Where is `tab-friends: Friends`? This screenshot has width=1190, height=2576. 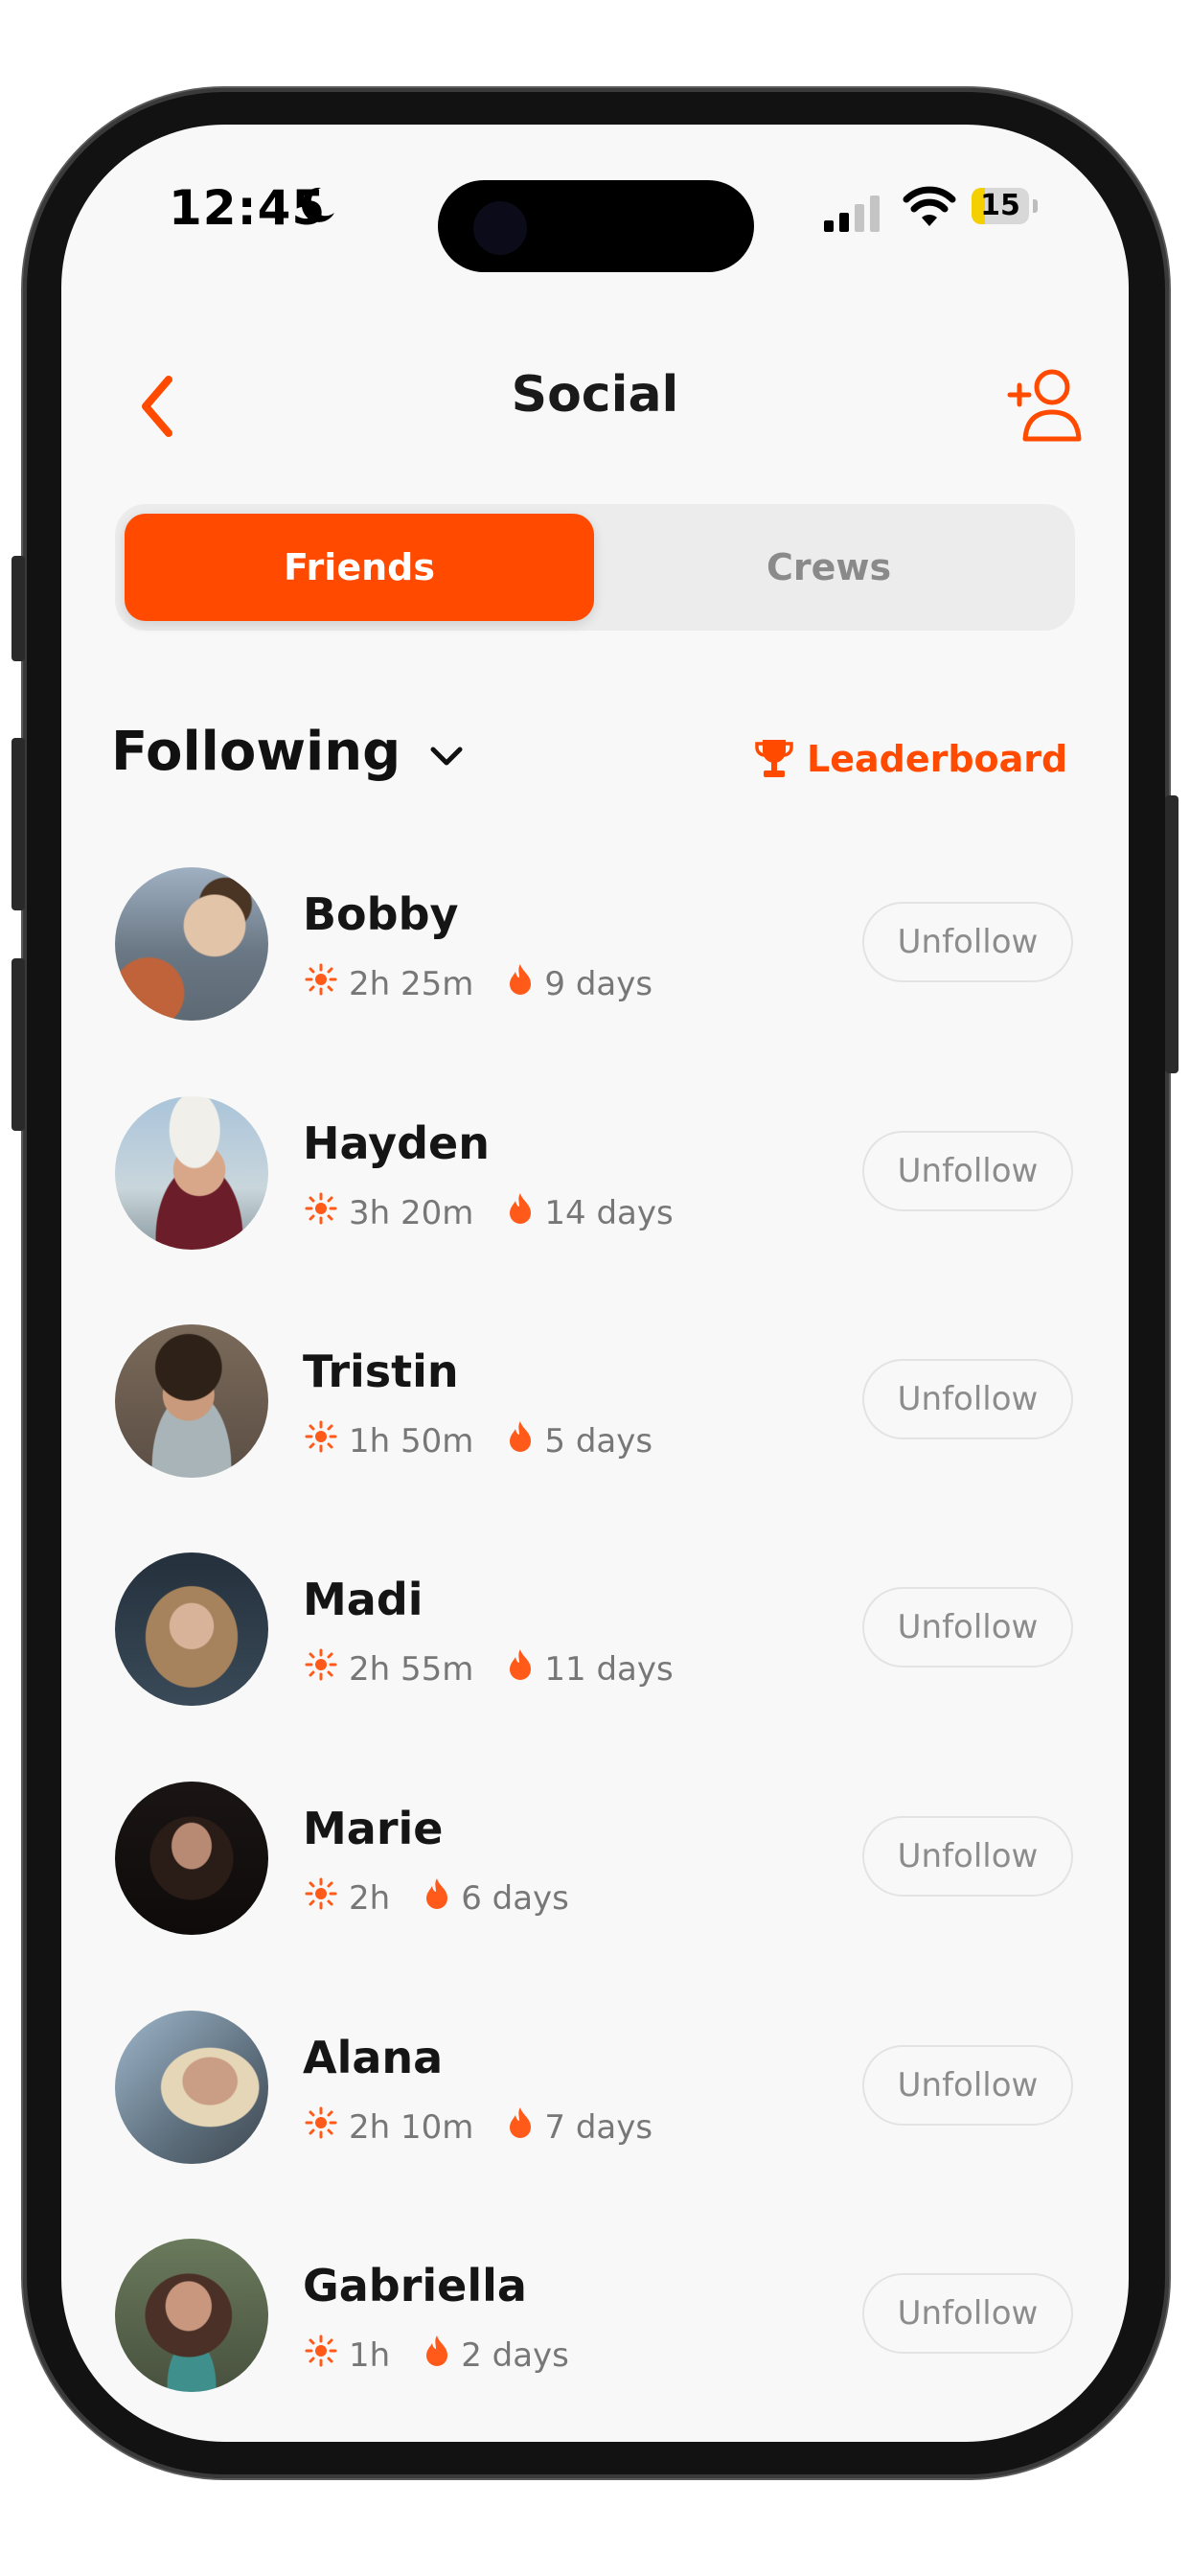 tab-friends: Friends is located at coordinates (359, 567).